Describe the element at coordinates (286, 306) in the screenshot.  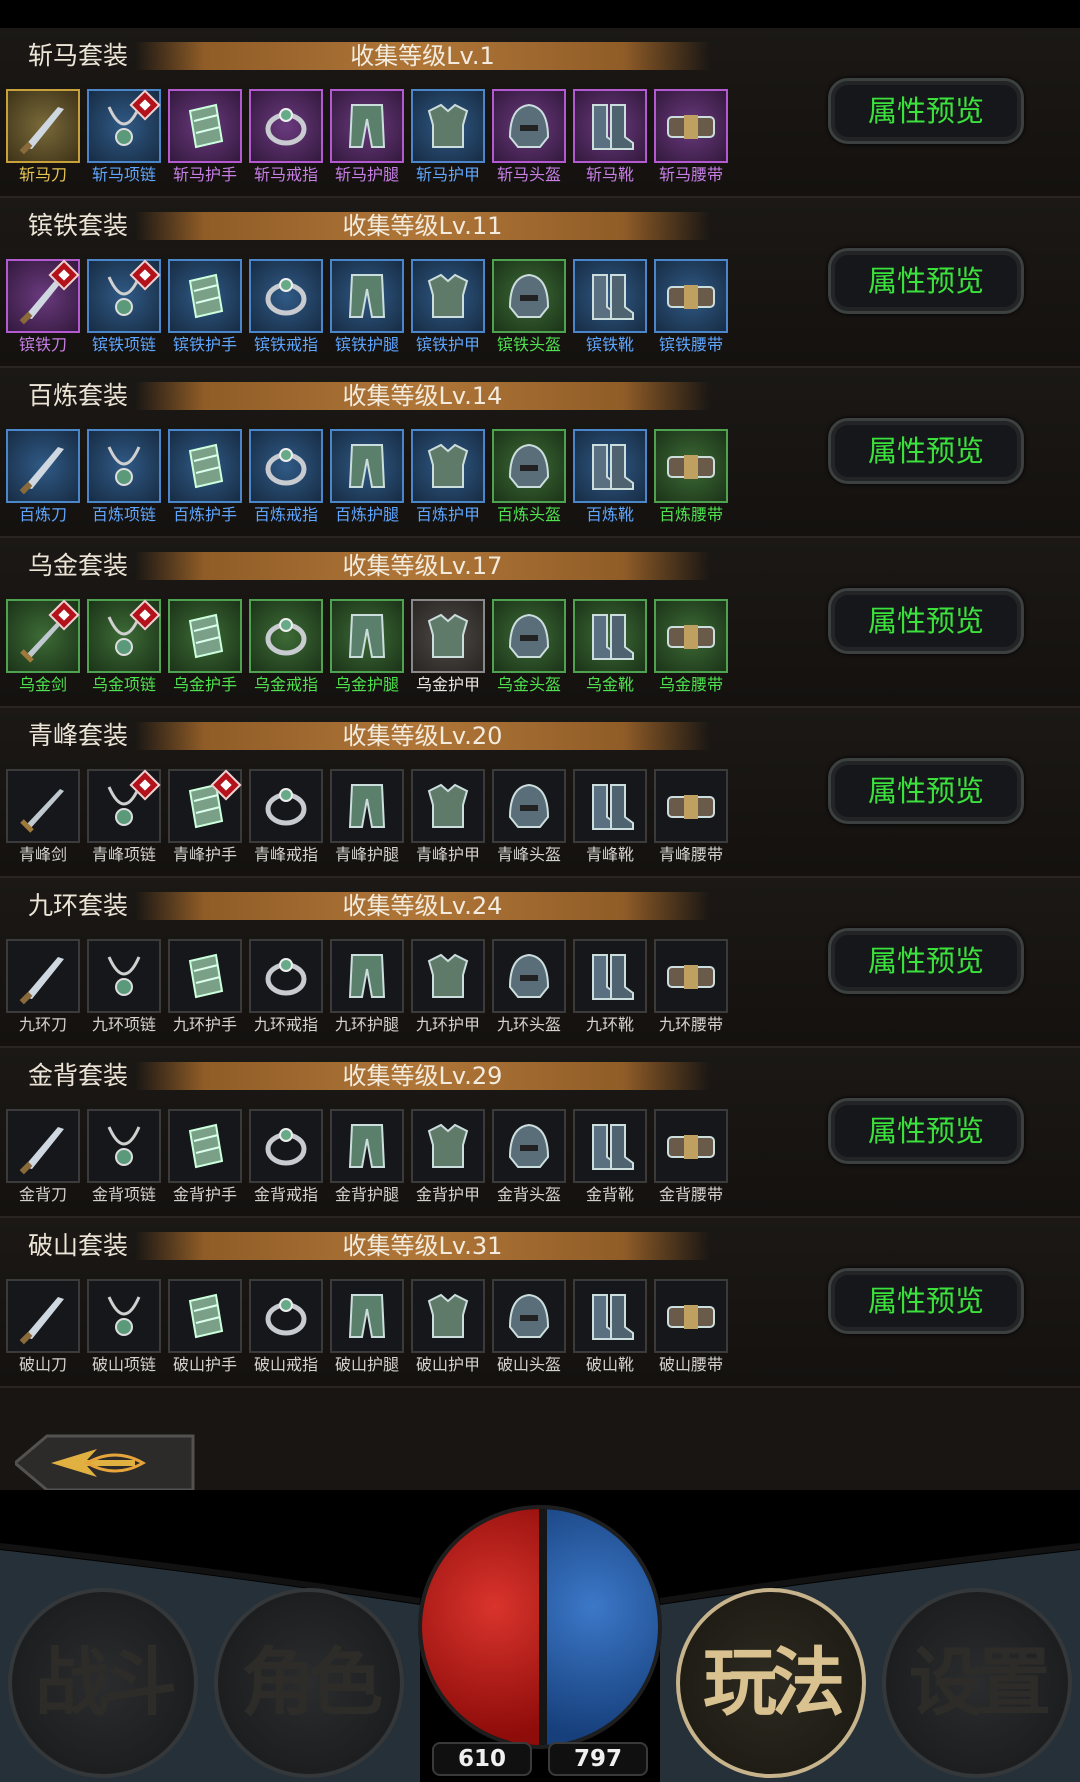
I see `equipment-item: 镔铁戒指` at that location.